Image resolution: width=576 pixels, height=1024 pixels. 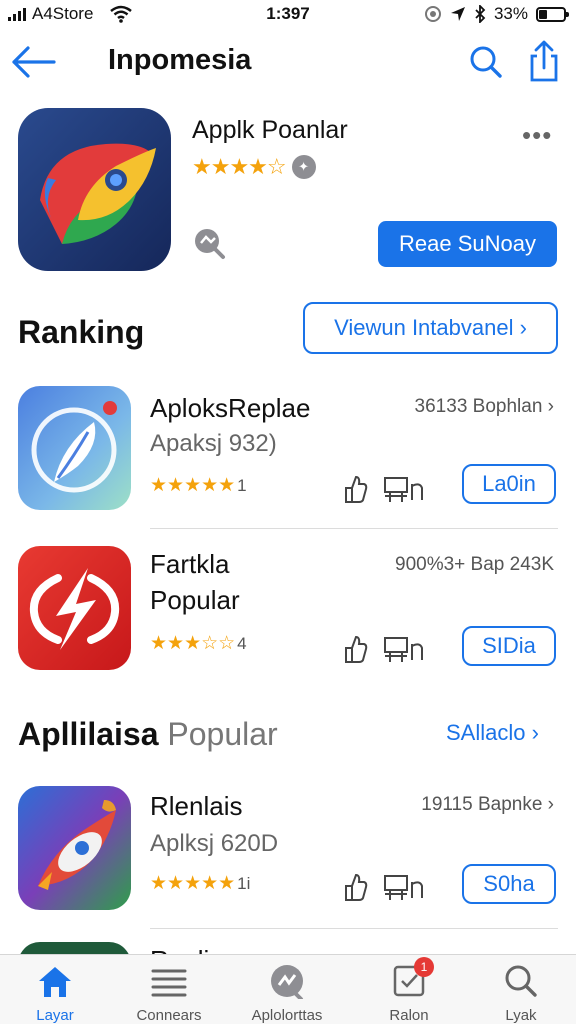 I want to click on popular-app-subtitle-1: Aplksj 620D, so click(x=214, y=843).